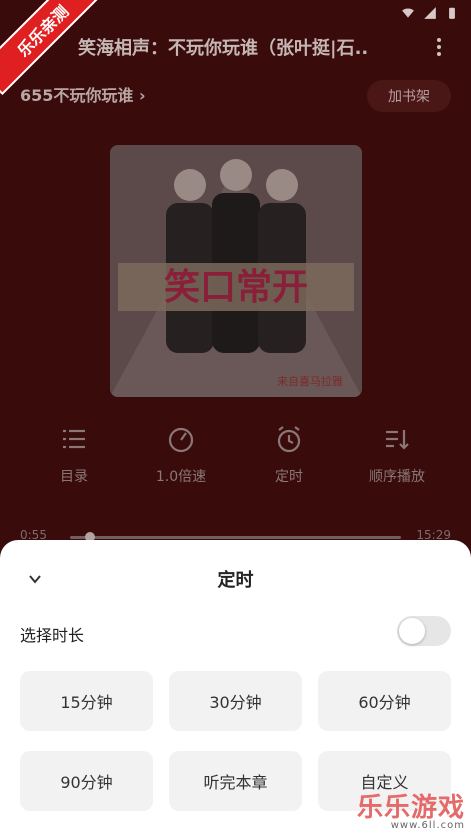 The height and width of the screenshot is (837, 471). I want to click on timer-button: 定时, so click(289, 455).